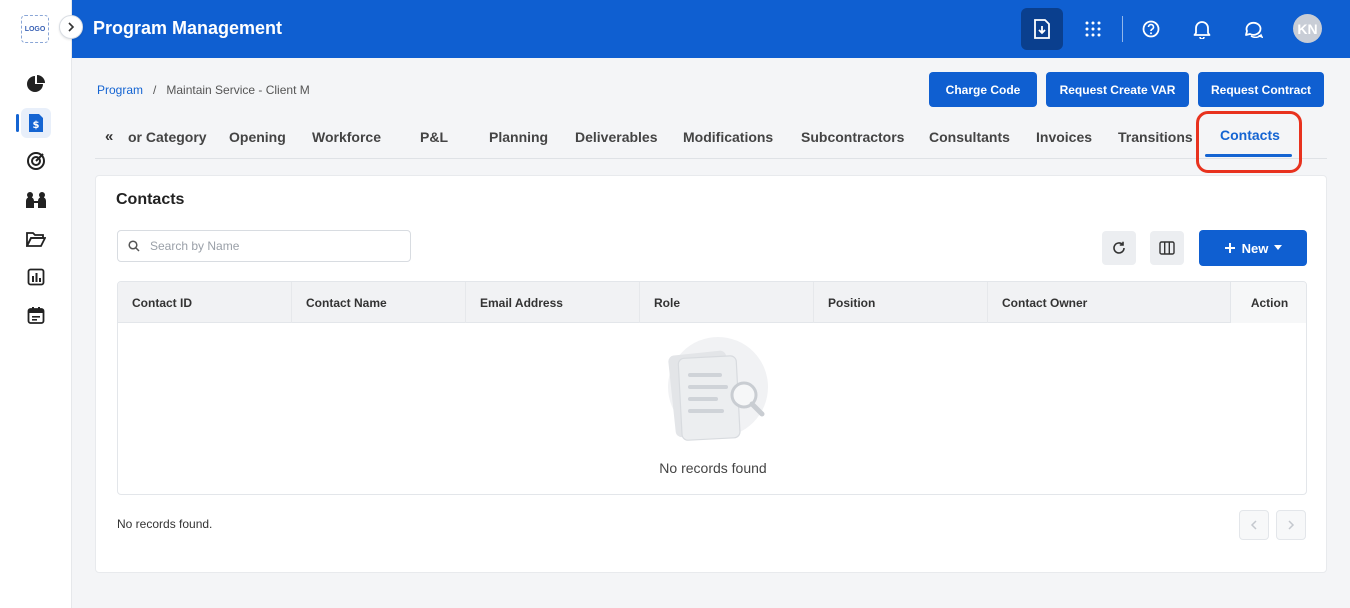 Image resolution: width=1350 pixels, height=608 pixels. I want to click on calendar-icon, so click(36, 315).